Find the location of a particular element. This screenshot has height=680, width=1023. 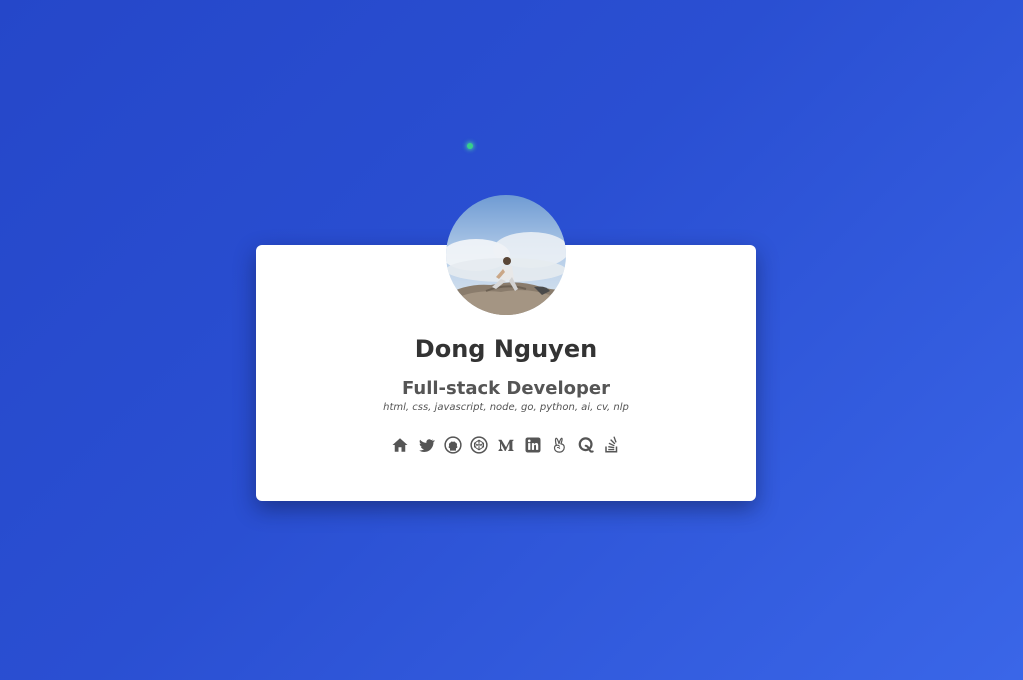

profile-role: Full-stack Developer is located at coordinates (506, 388).